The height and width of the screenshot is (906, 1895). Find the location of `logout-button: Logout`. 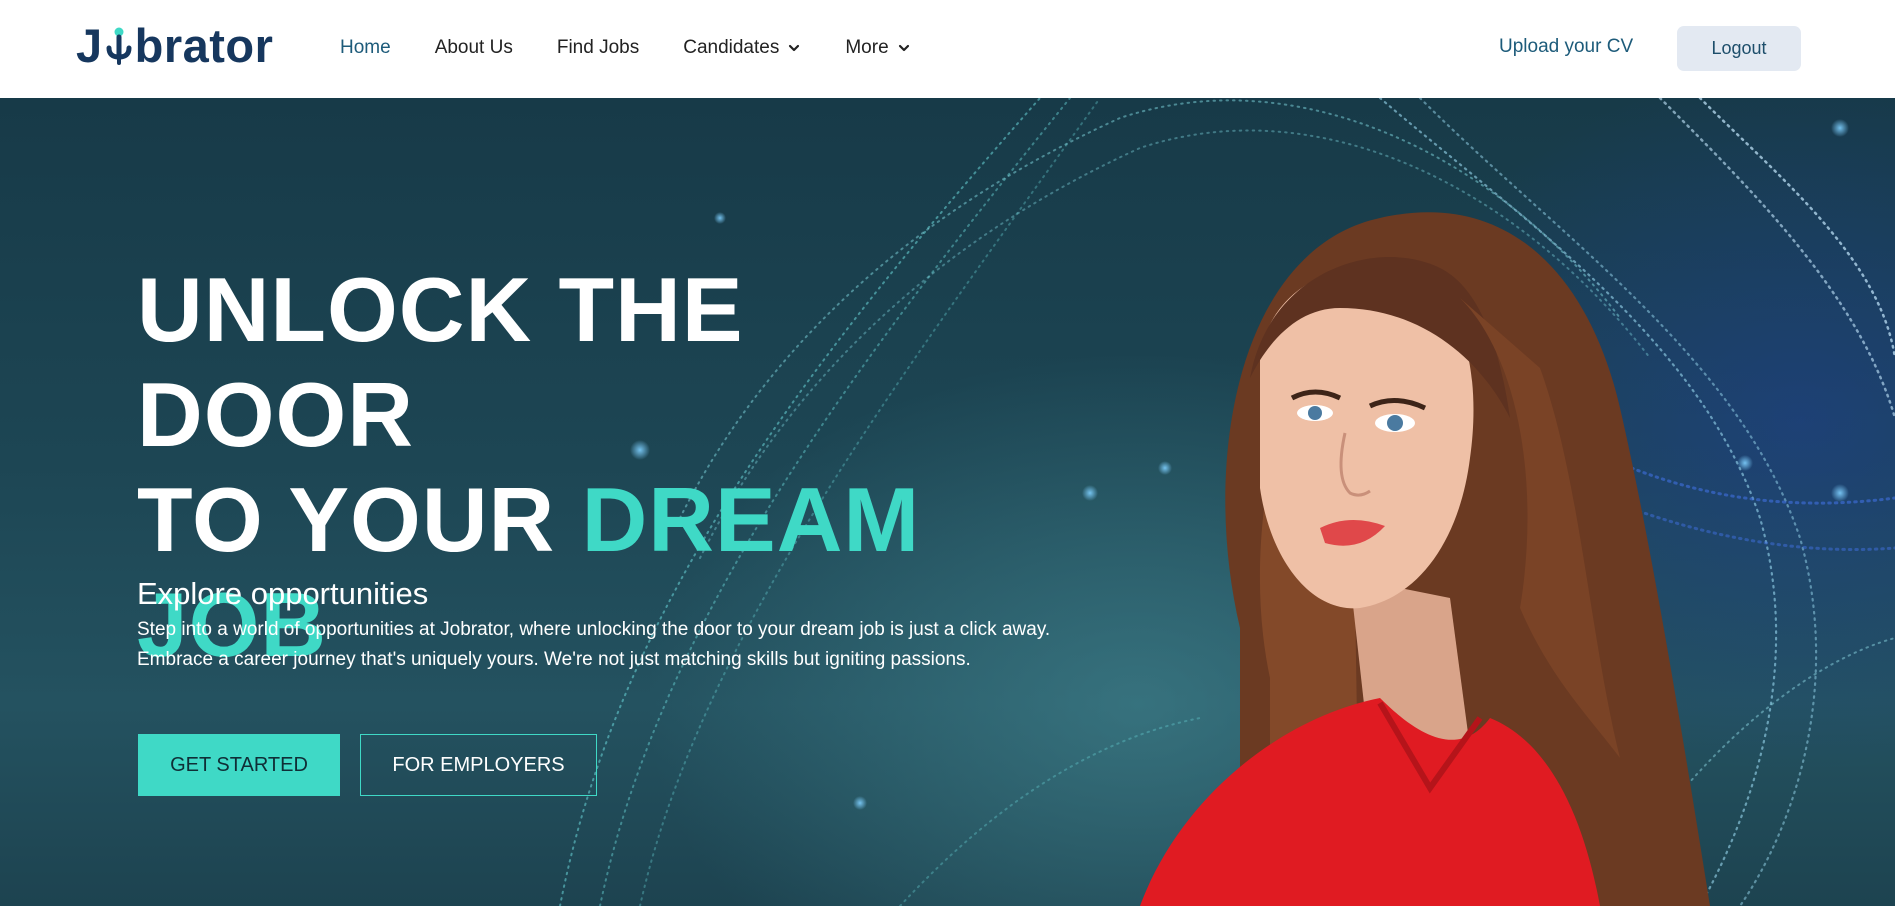

logout-button: Logout is located at coordinates (1739, 48).